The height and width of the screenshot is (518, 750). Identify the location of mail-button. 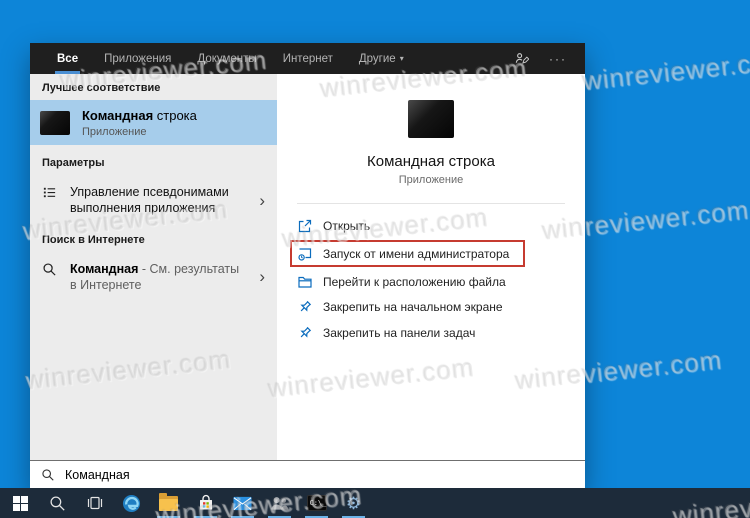
(242, 503).